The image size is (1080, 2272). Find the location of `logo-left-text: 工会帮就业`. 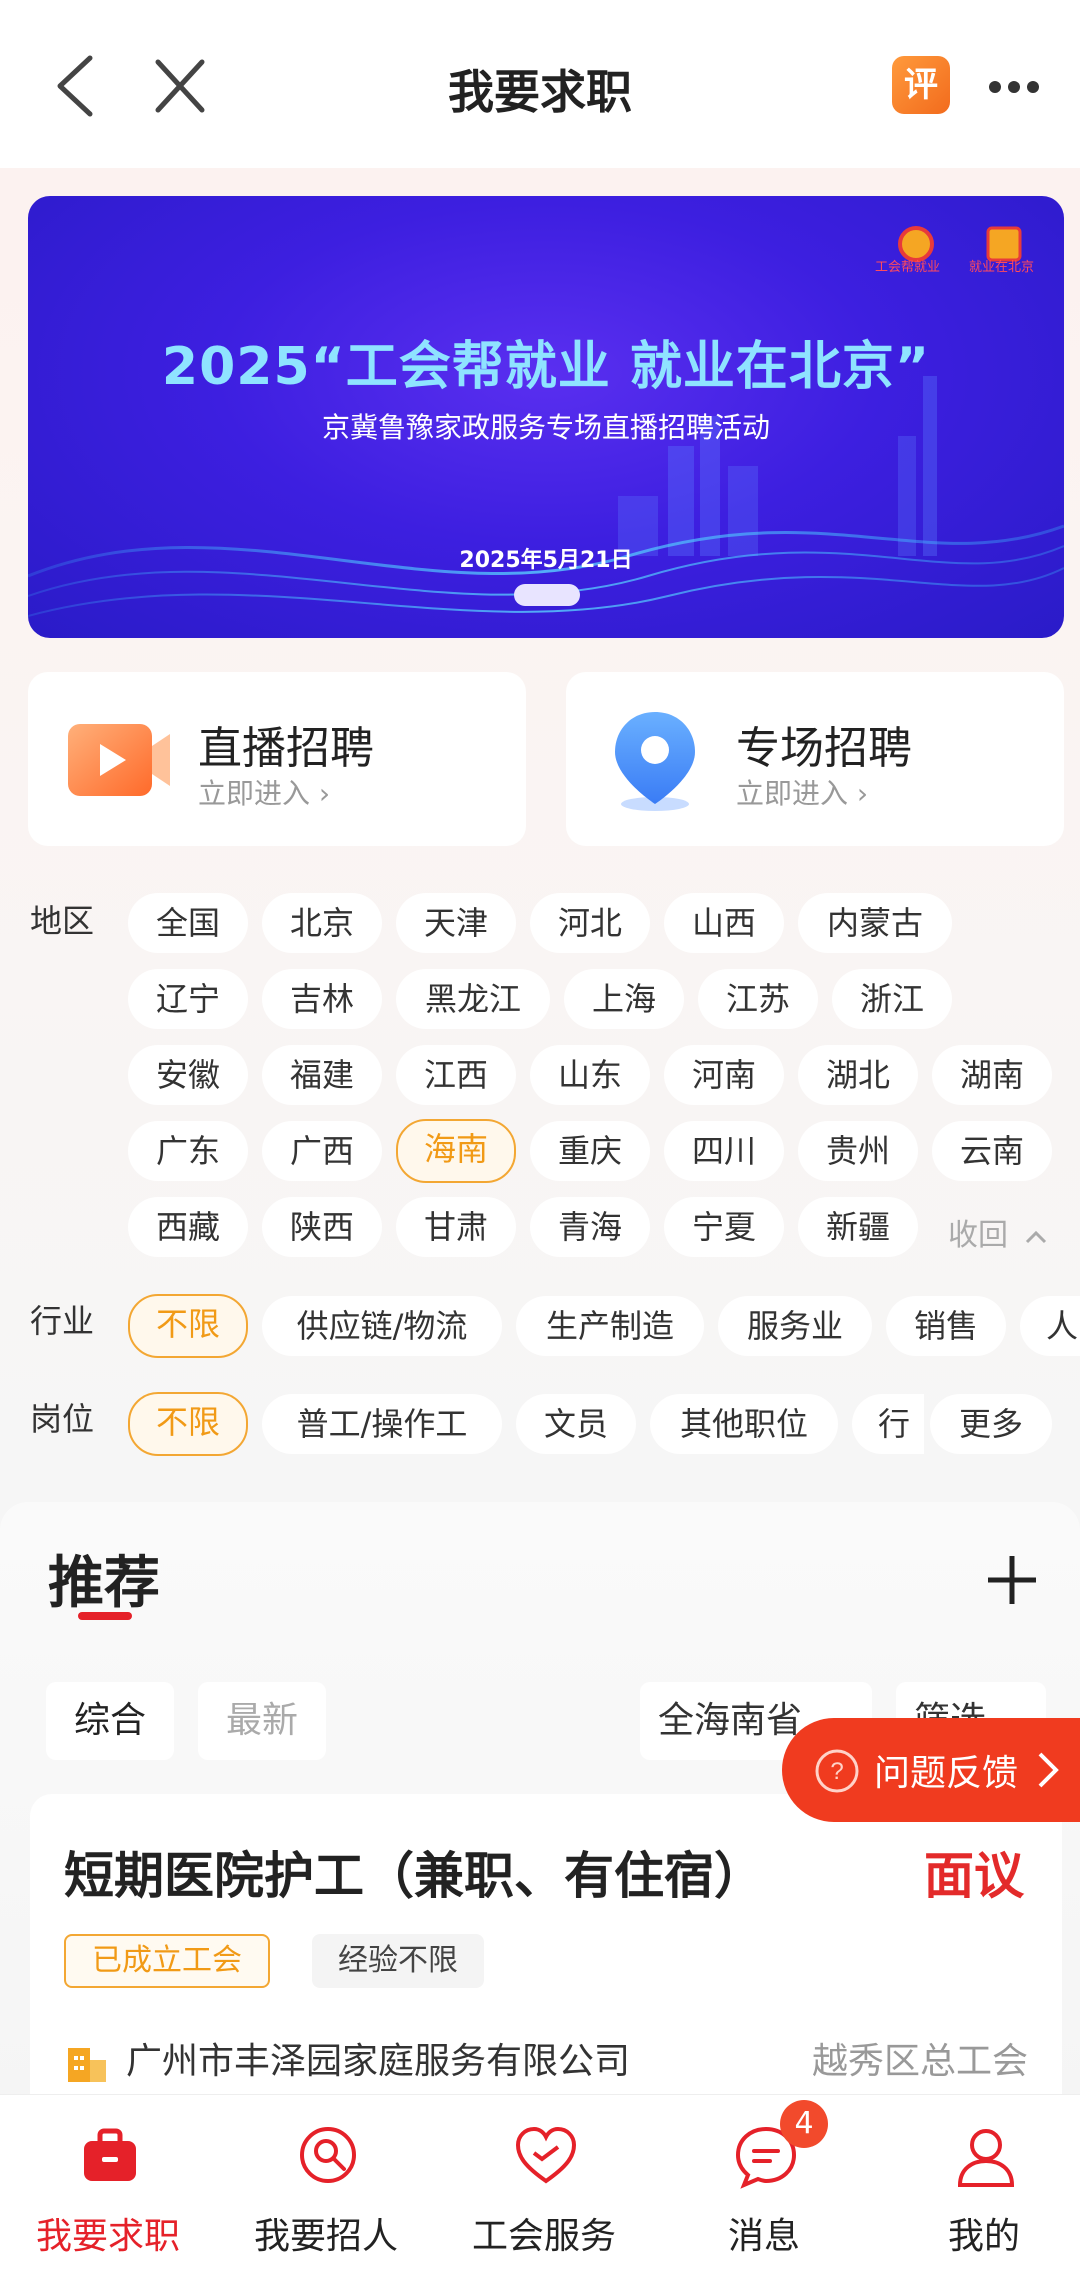

logo-left-text: 工会帮就业 is located at coordinates (907, 267).